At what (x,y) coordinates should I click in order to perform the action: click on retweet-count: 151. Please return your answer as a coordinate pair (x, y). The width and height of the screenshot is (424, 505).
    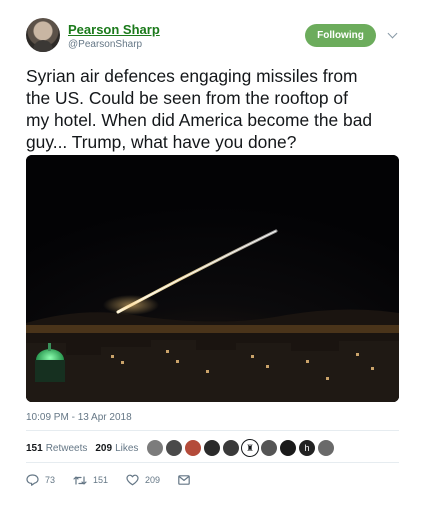
    Looking at the image, I should click on (101, 480).